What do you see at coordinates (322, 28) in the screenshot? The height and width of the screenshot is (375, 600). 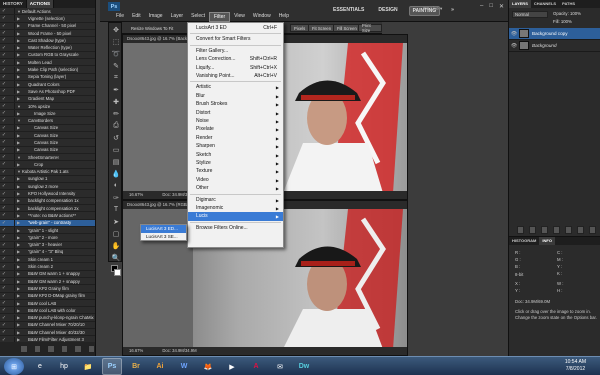 I see `fit-screen-button: Fit Screen` at bounding box center [322, 28].